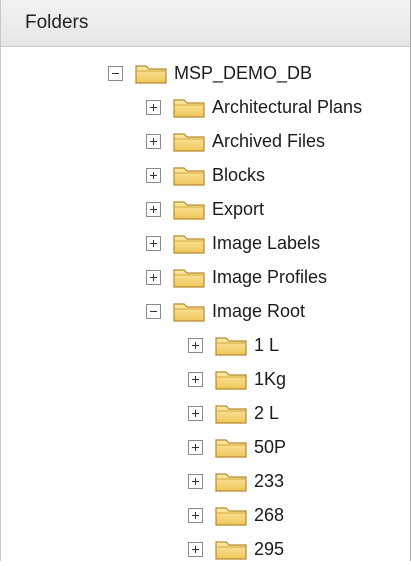  I want to click on tree-node-268: 268, so click(236, 515).